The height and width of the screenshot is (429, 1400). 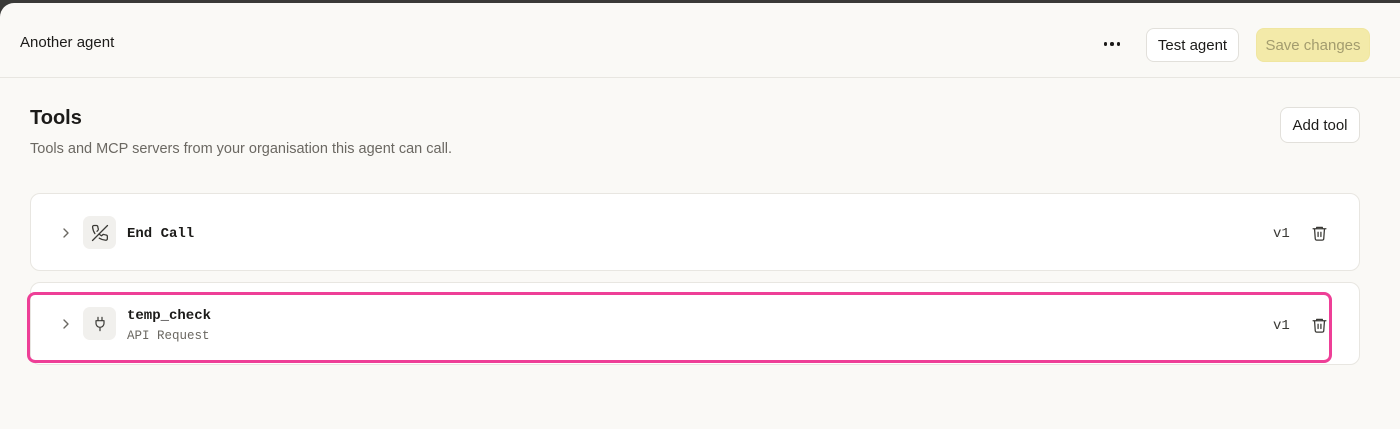 What do you see at coordinates (1313, 45) in the screenshot?
I see `save-changes-button: Save changes` at bounding box center [1313, 45].